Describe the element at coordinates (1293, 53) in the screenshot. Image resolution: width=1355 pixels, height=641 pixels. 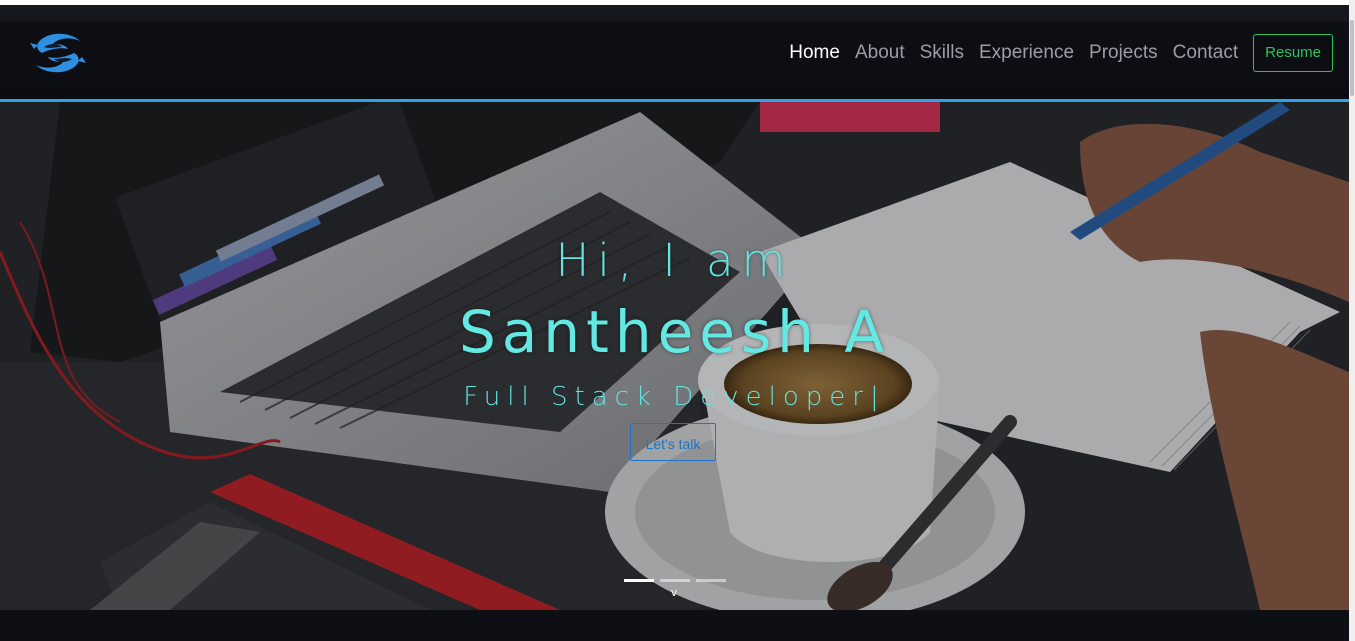
I see `resume-button: Resume` at that location.